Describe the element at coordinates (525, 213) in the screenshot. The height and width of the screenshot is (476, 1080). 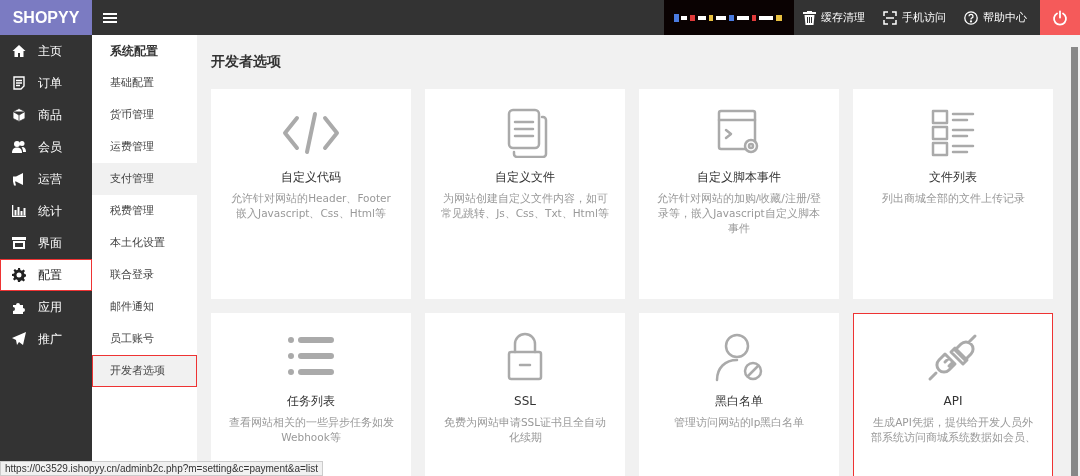
I see `card-description: 常见跳转、Js、Css、Txt、Html等` at that location.